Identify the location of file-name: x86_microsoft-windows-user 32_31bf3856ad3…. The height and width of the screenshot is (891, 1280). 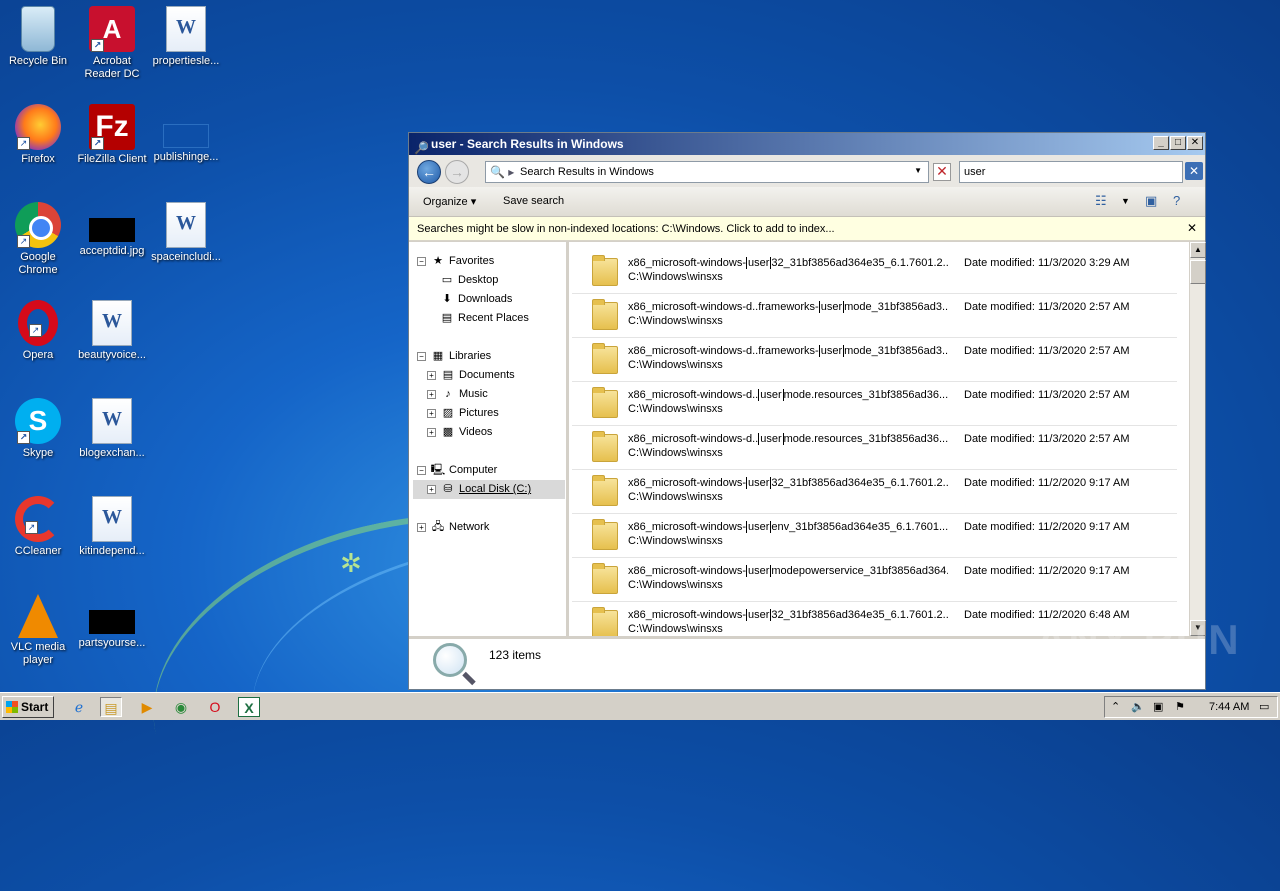
(788, 263).